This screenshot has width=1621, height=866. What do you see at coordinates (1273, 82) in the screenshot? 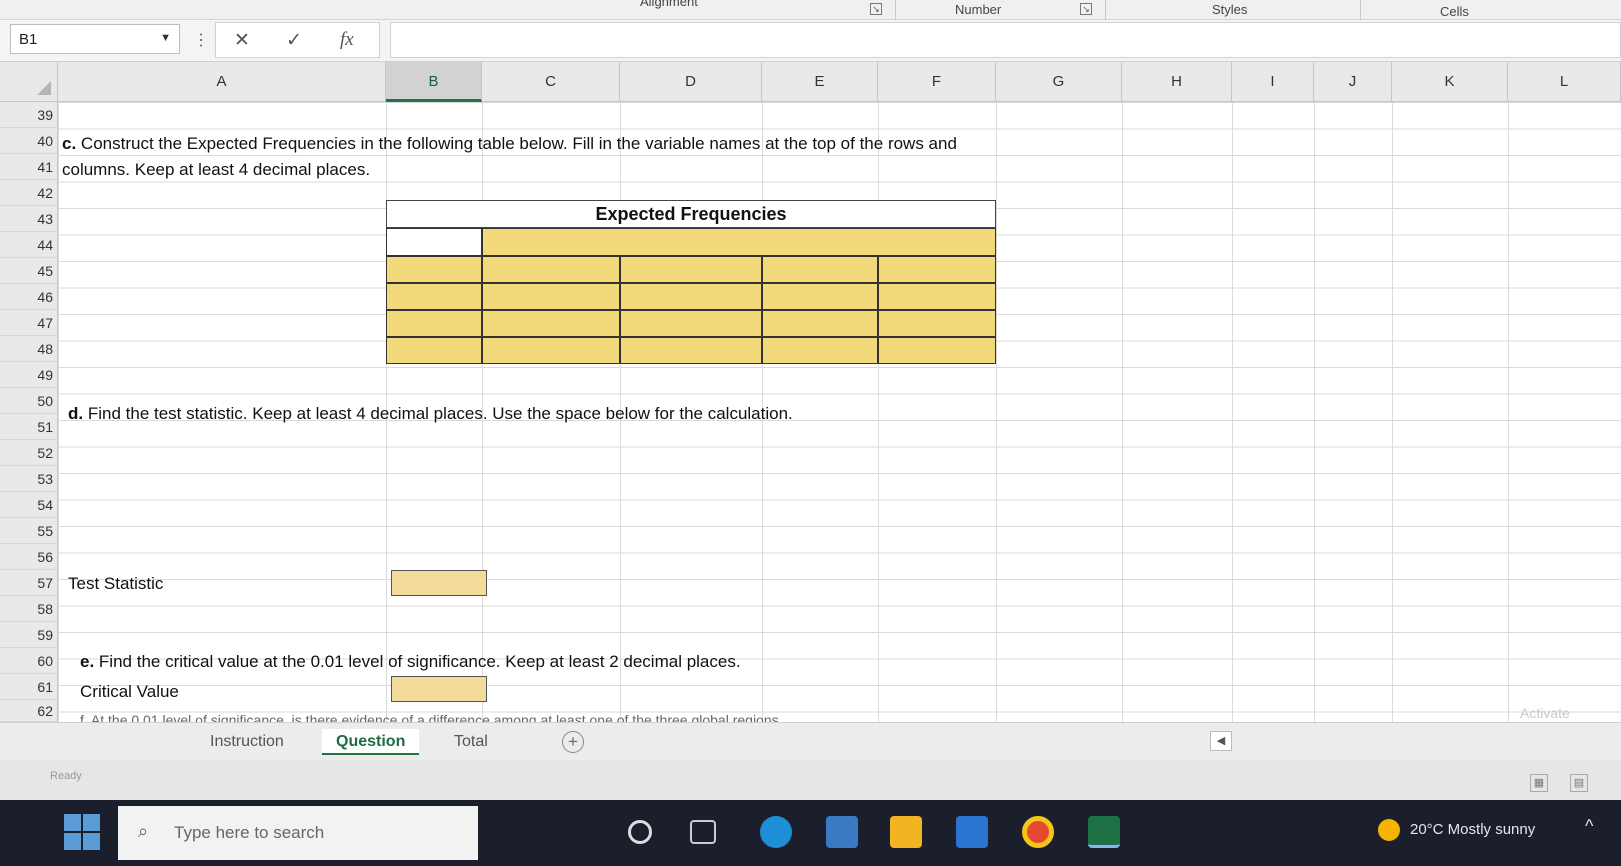
I see `column-header-i: I` at bounding box center [1273, 82].